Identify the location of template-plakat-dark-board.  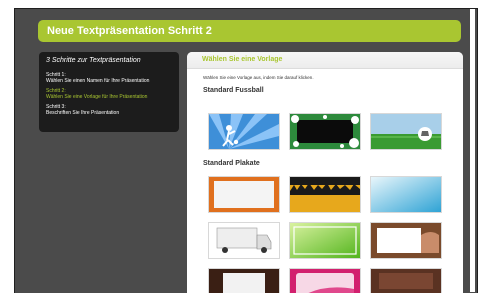
(244, 281).